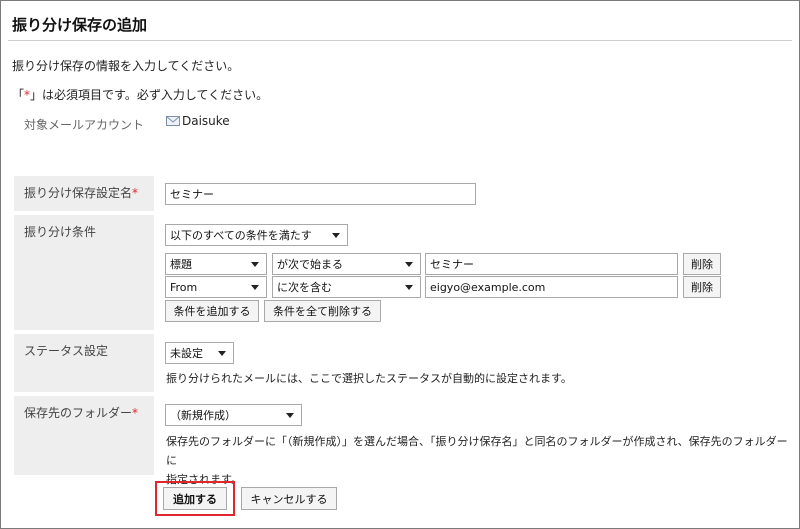 The width and height of the screenshot is (800, 529). I want to click on account-value: Daisuke, so click(198, 121).